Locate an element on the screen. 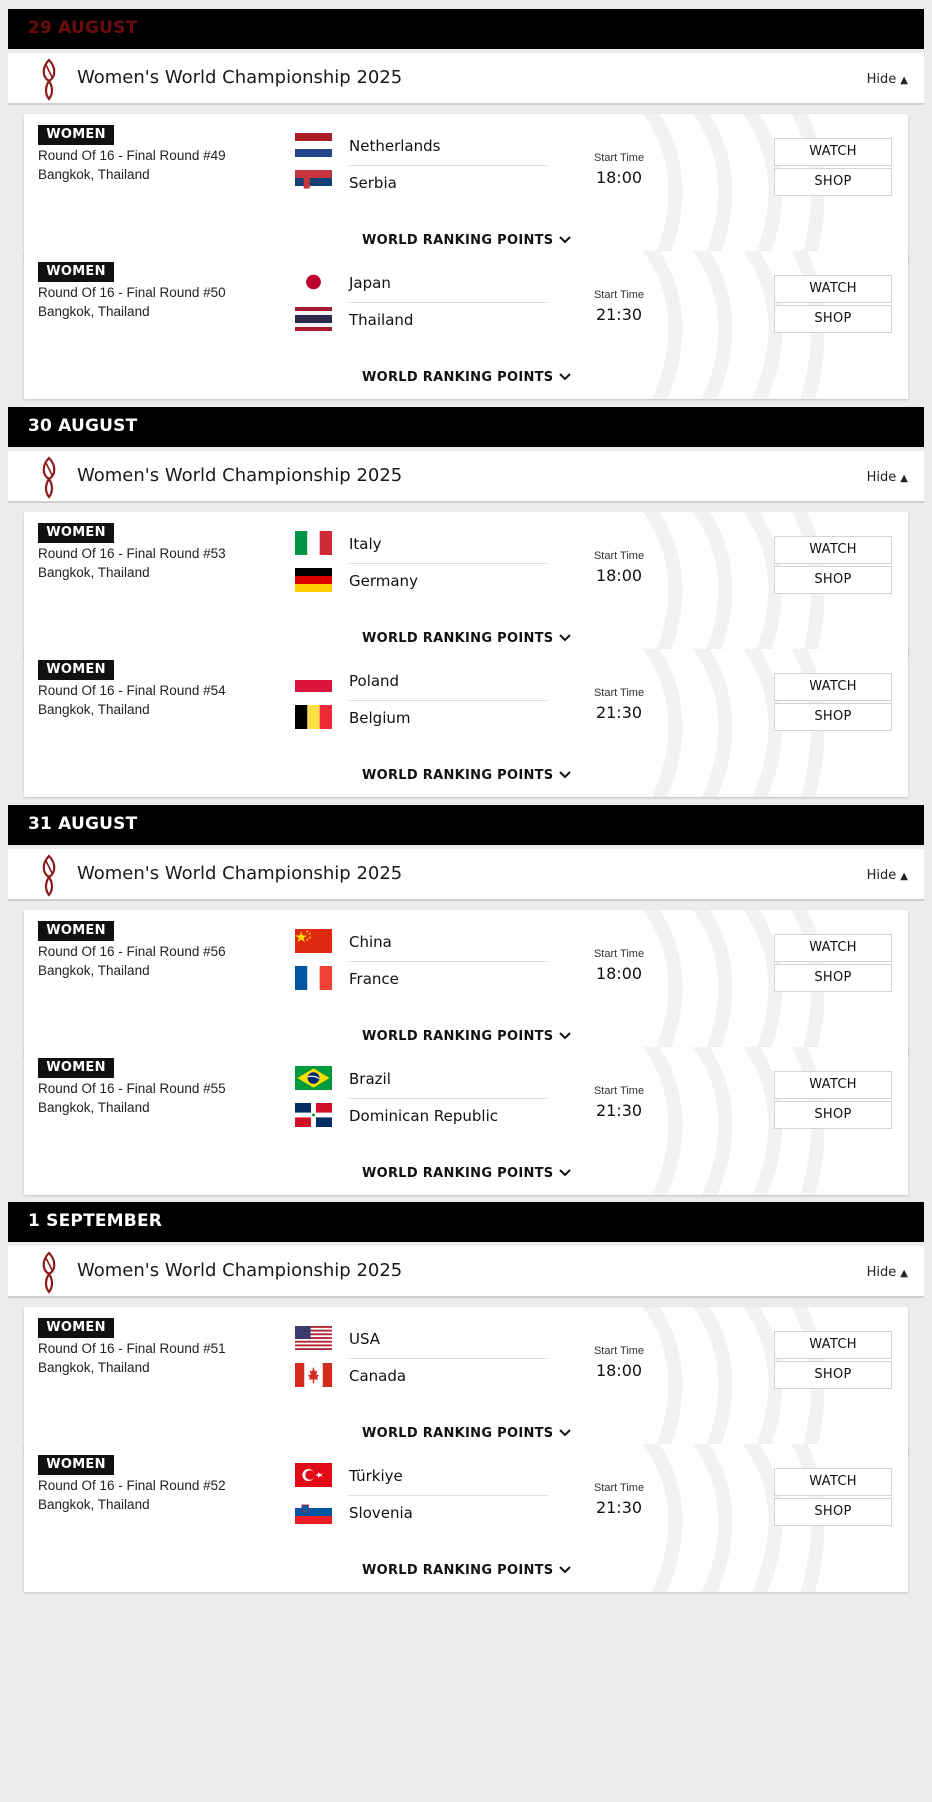  chevron-up-icon: ▲ is located at coordinates (904, 478).